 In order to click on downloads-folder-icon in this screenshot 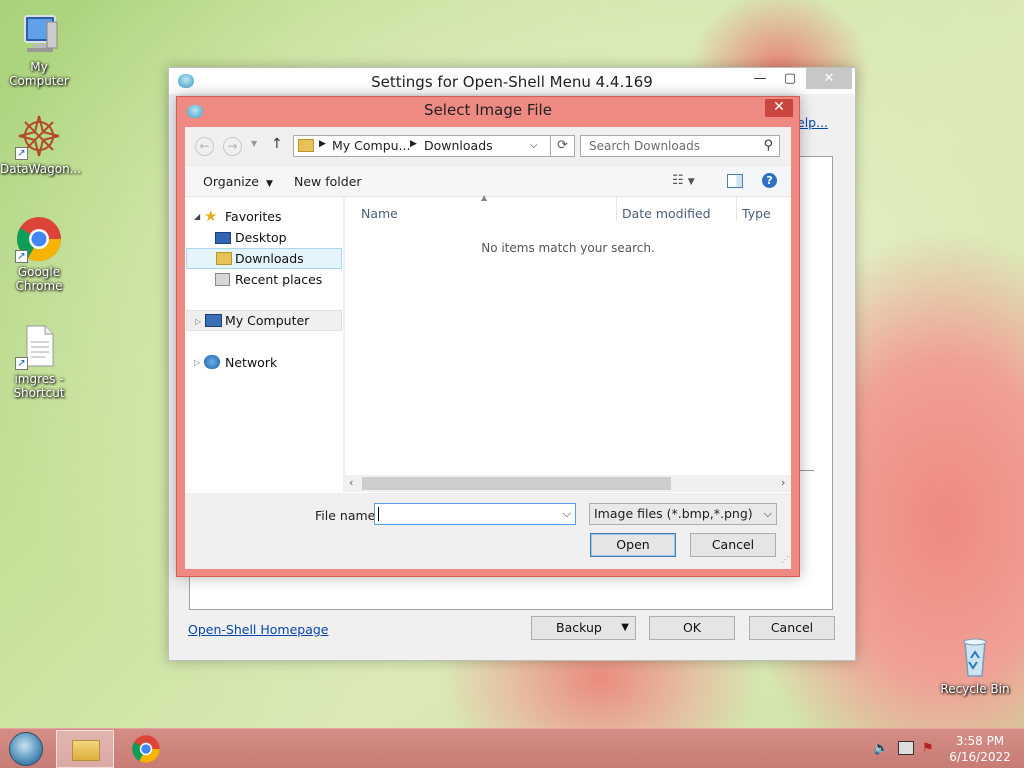, I will do `click(224, 258)`.